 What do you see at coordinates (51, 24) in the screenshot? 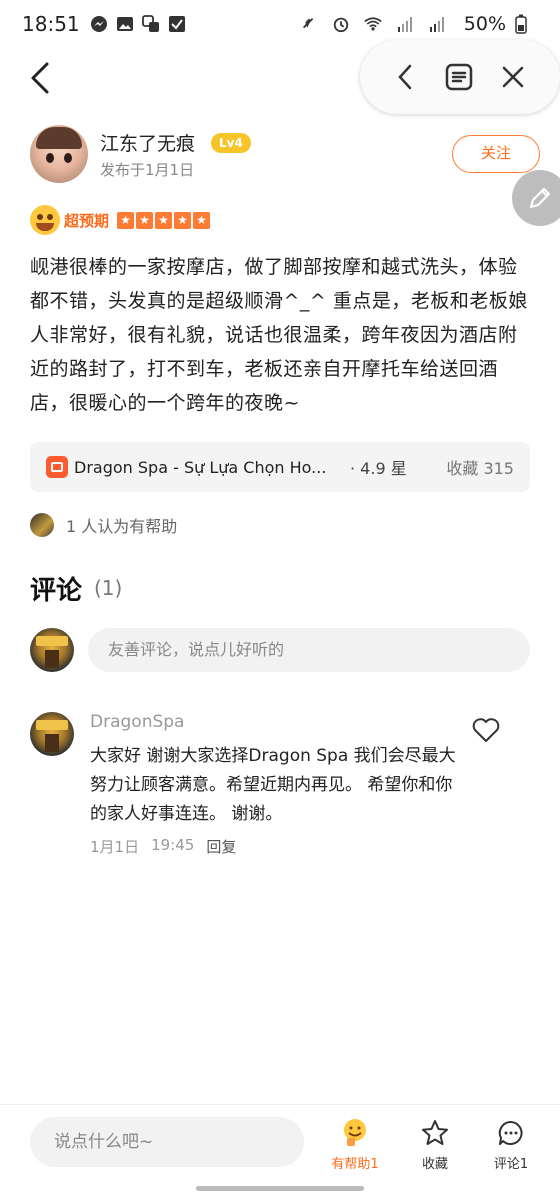
I see `status-time: 18:51` at bounding box center [51, 24].